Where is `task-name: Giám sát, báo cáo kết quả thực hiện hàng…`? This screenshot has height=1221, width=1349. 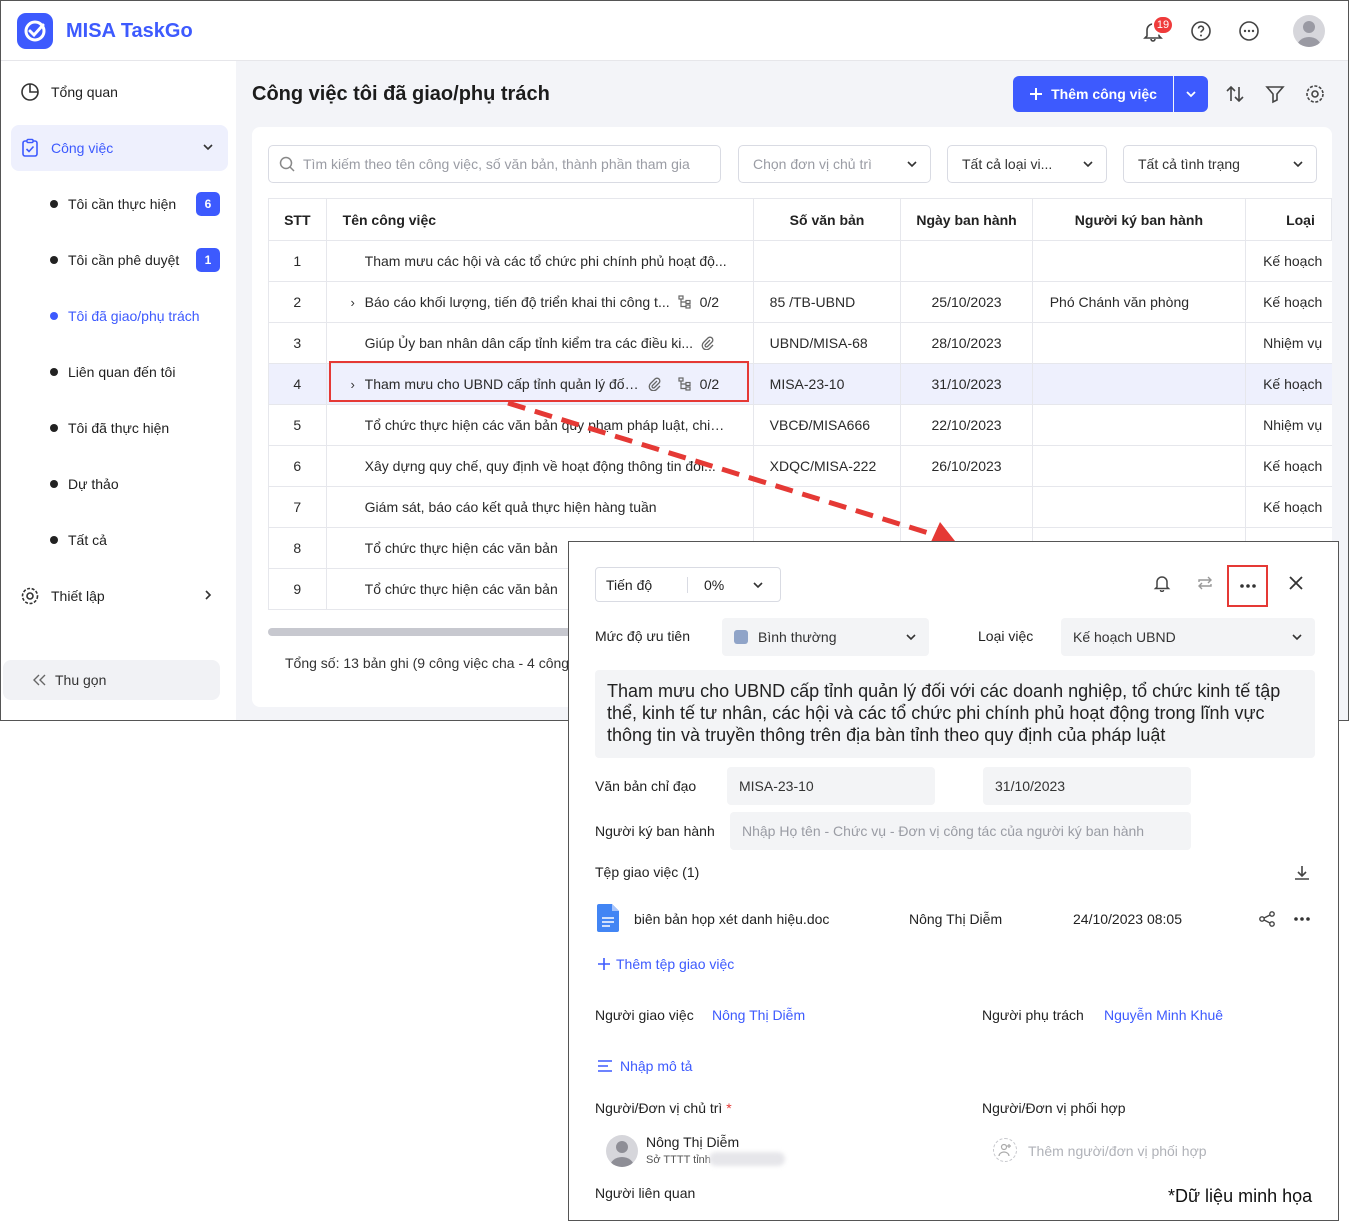
task-name: Giám sát, báo cáo kết quả thực hiện hàng… is located at coordinates (511, 507).